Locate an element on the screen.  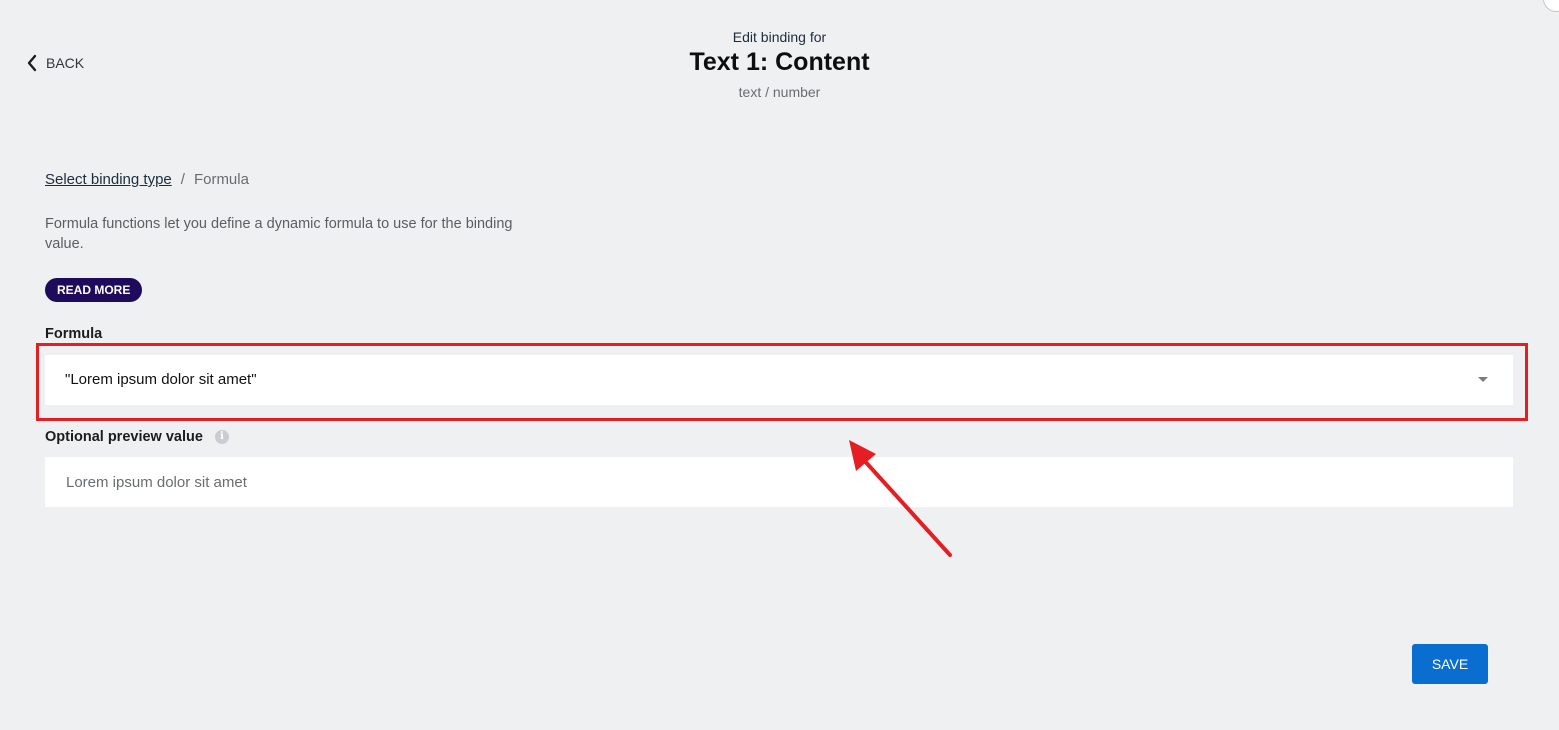
page-subtitle: text / number is located at coordinates (779, 92).